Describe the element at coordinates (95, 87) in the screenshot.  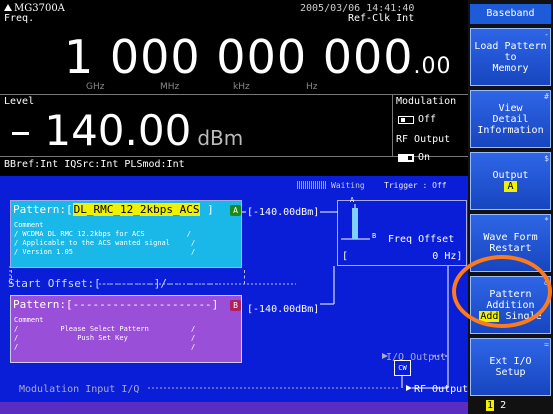
I see `unit-ghz: GHz` at that location.